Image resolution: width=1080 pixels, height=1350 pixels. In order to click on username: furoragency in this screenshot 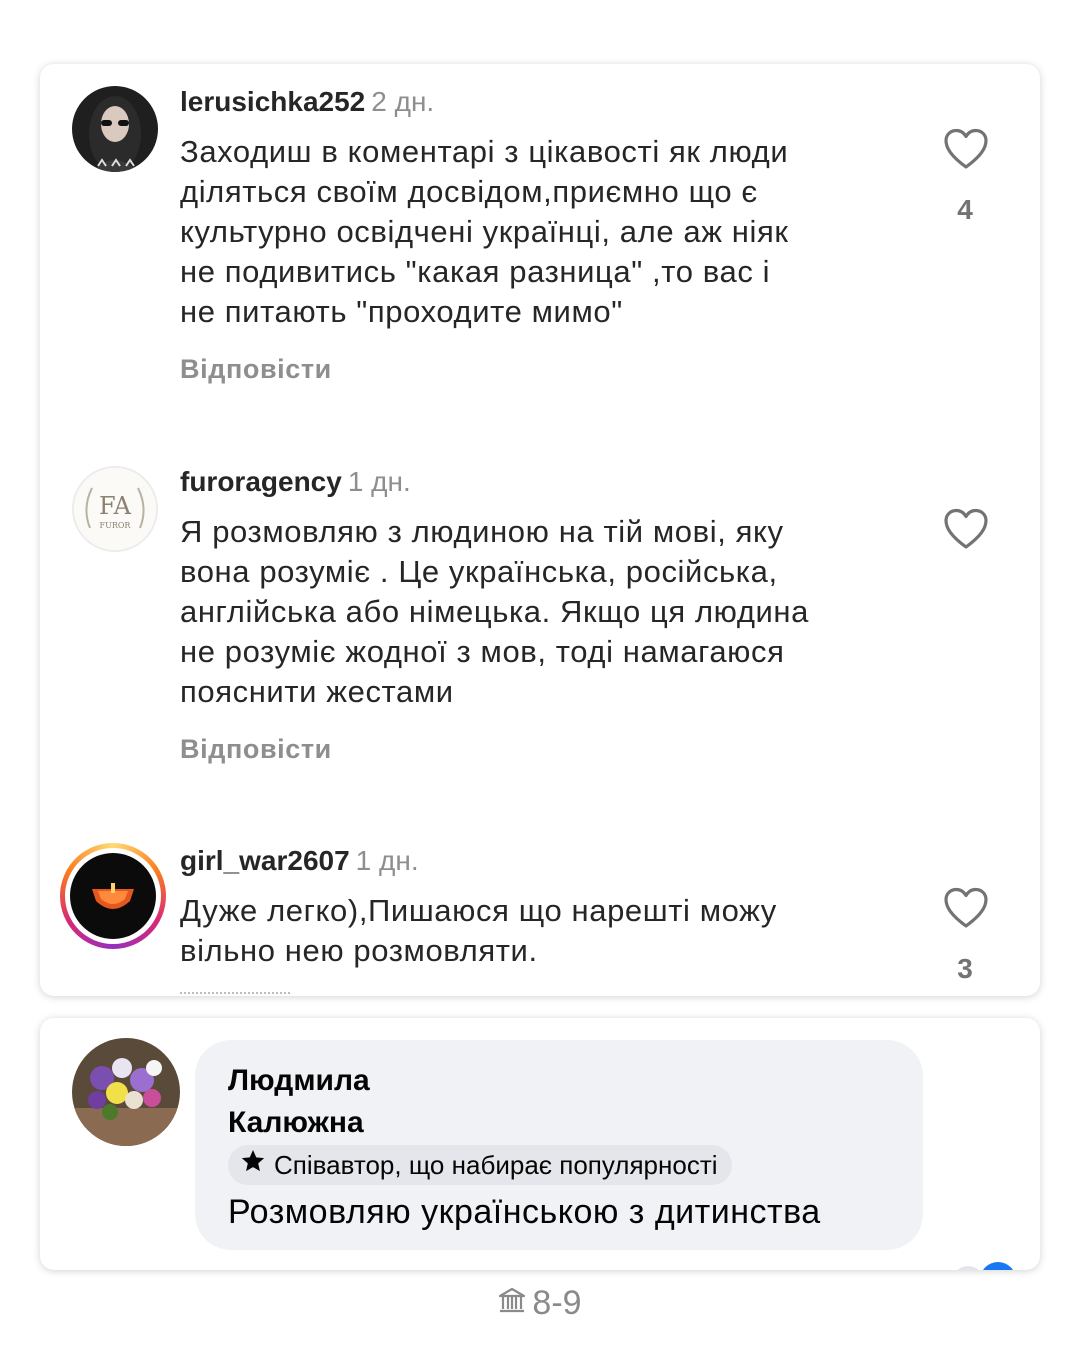, I will do `click(261, 481)`.